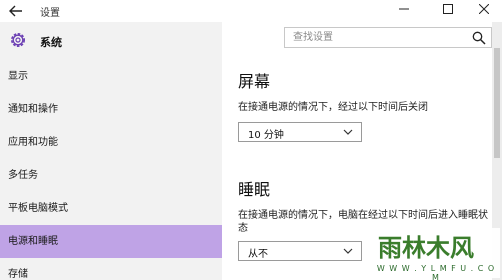 The height and width of the screenshot is (280, 502). I want to click on back-button, so click(16, 11).